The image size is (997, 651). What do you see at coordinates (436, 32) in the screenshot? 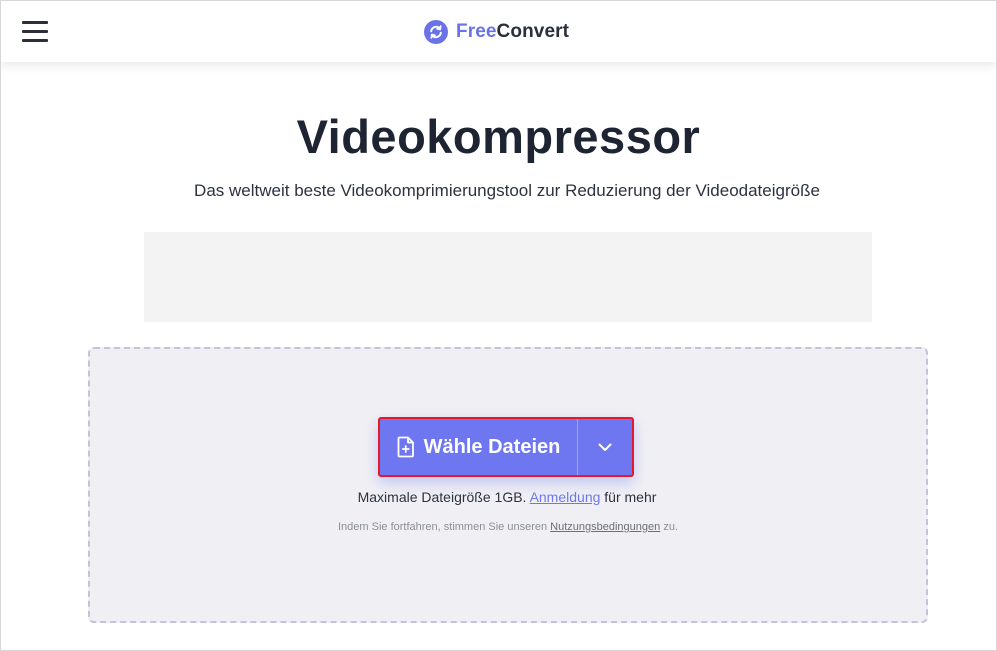
I see `freeconvert-logo-icon` at bounding box center [436, 32].